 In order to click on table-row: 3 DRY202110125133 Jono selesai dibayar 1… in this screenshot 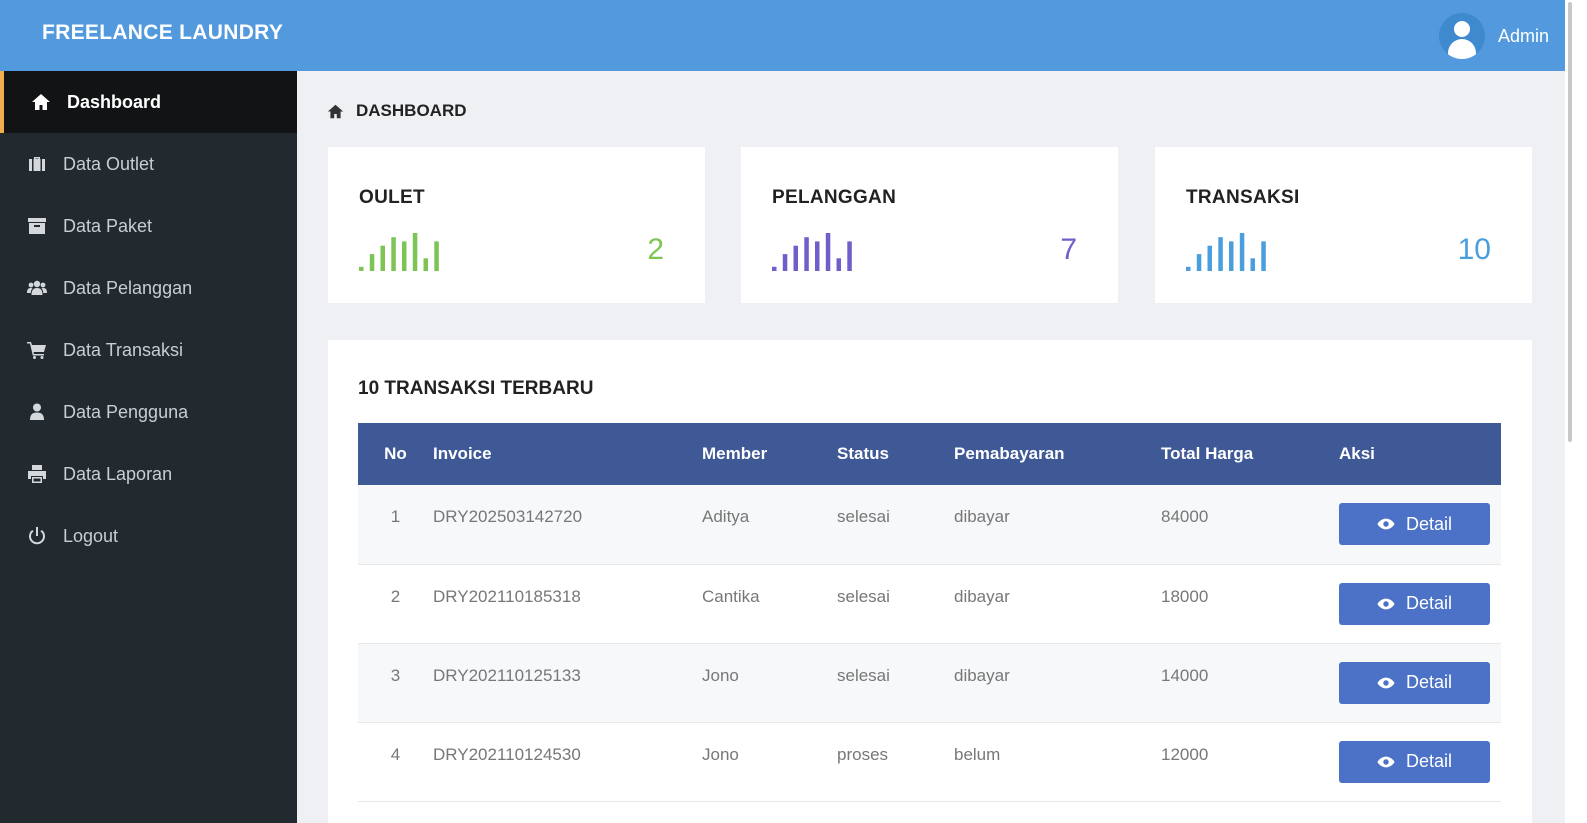, I will do `click(929, 682)`.